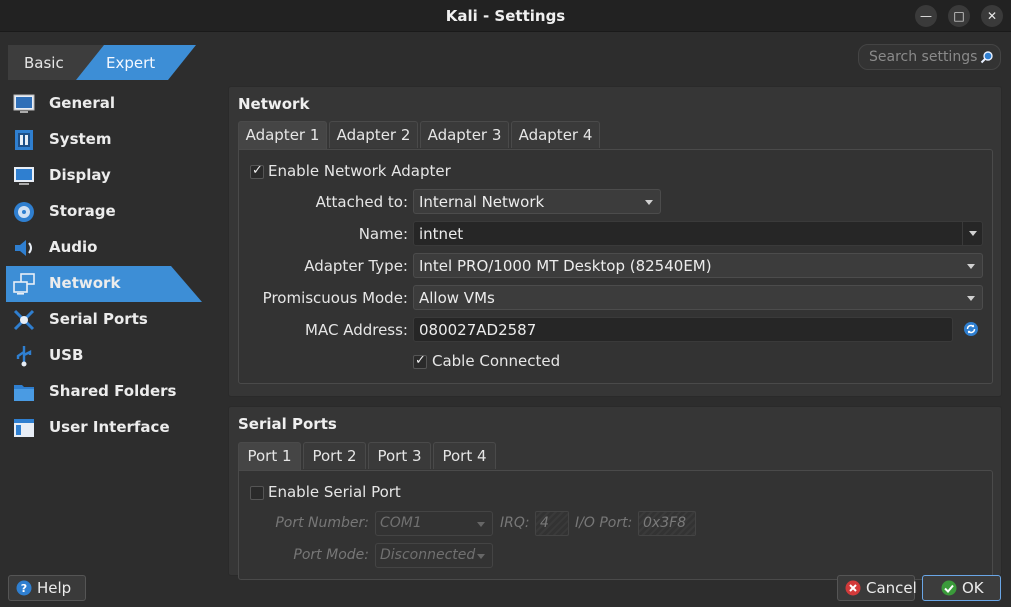 Image resolution: width=1011 pixels, height=607 pixels. I want to click on close-button: ✕, so click(992, 16).